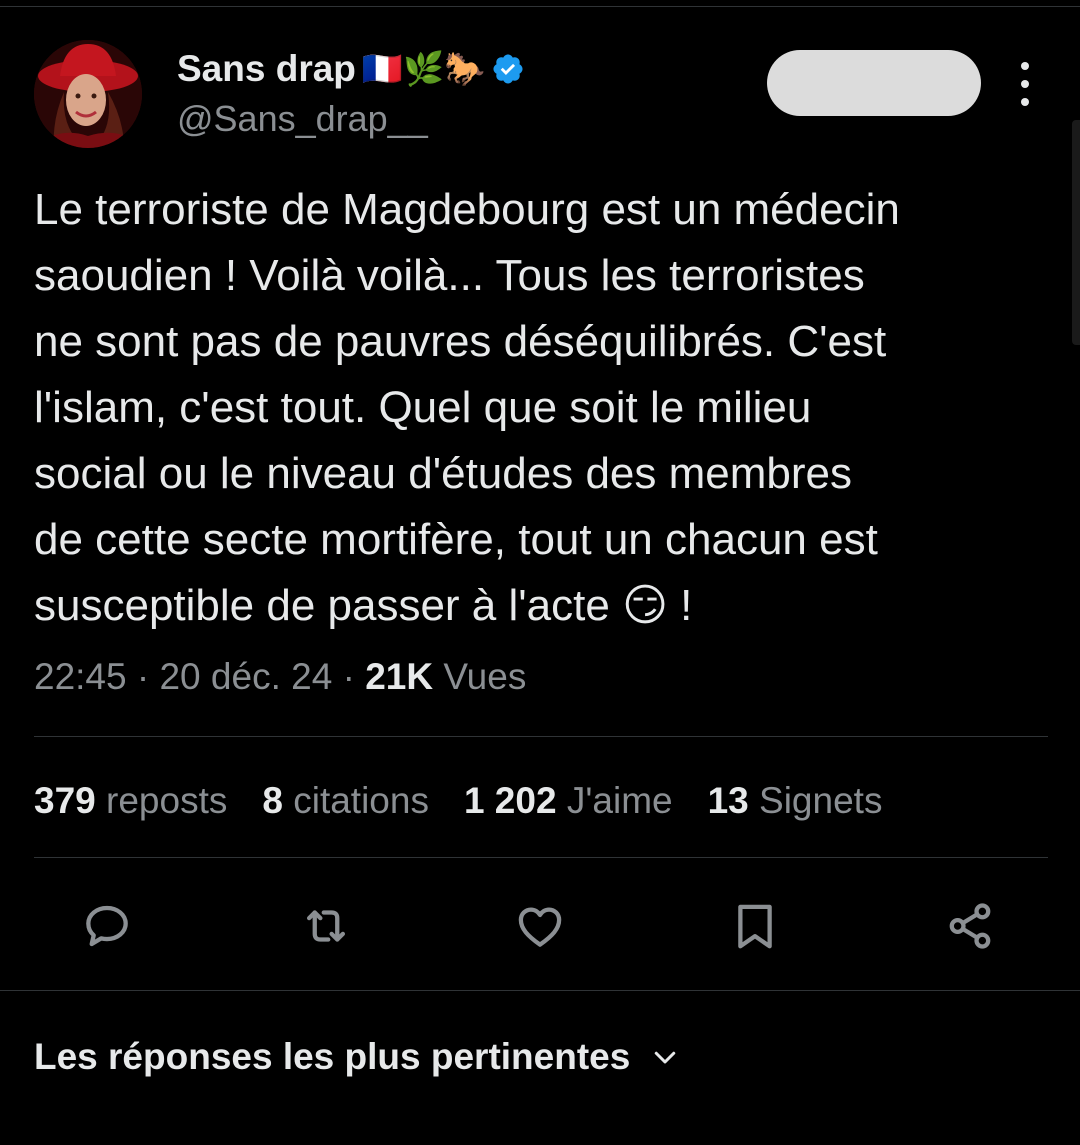  What do you see at coordinates (272, 800) in the screenshot?
I see `quotes-count: 8` at bounding box center [272, 800].